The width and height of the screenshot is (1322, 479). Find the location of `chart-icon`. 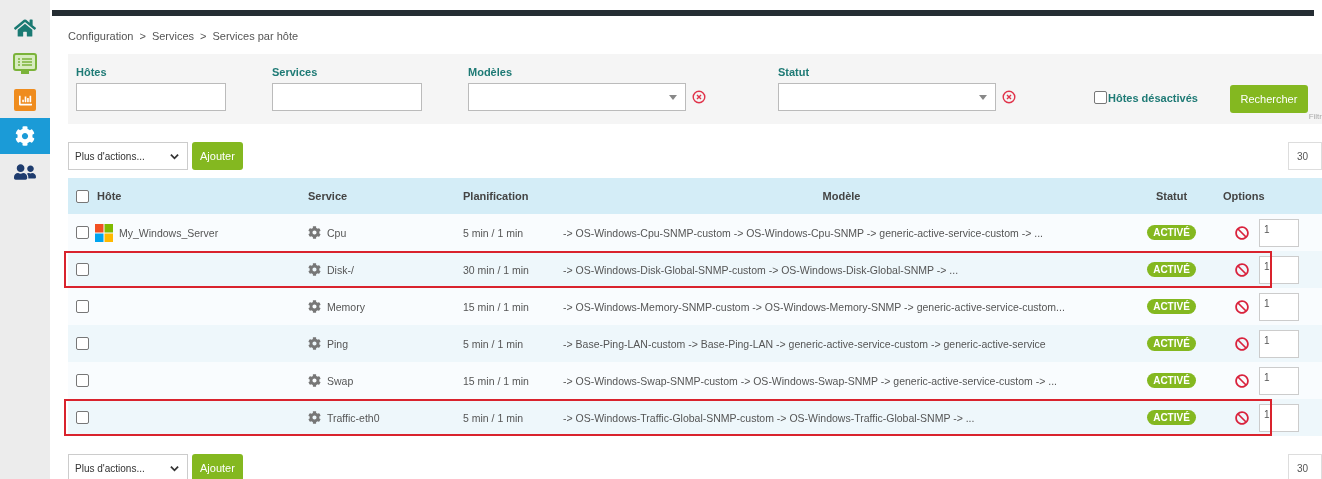

chart-icon is located at coordinates (25, 100).